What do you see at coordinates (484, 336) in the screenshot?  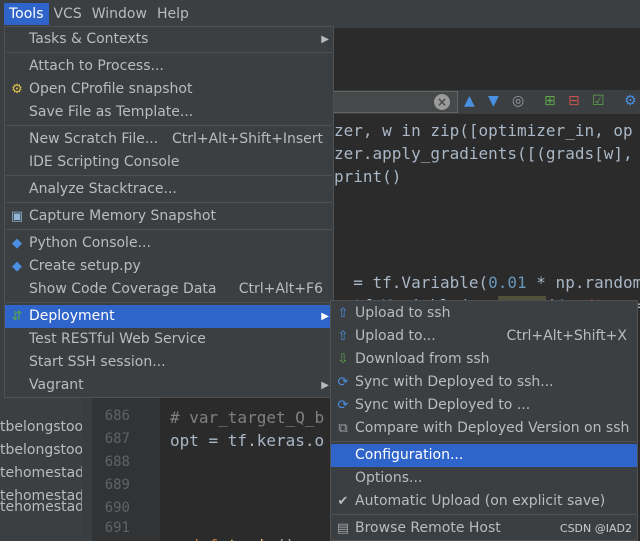 I see `menu-item-upload-to: ⇧ Upload to... Ctrl+Alt+Shift+X` at bounding box center [484, 336].